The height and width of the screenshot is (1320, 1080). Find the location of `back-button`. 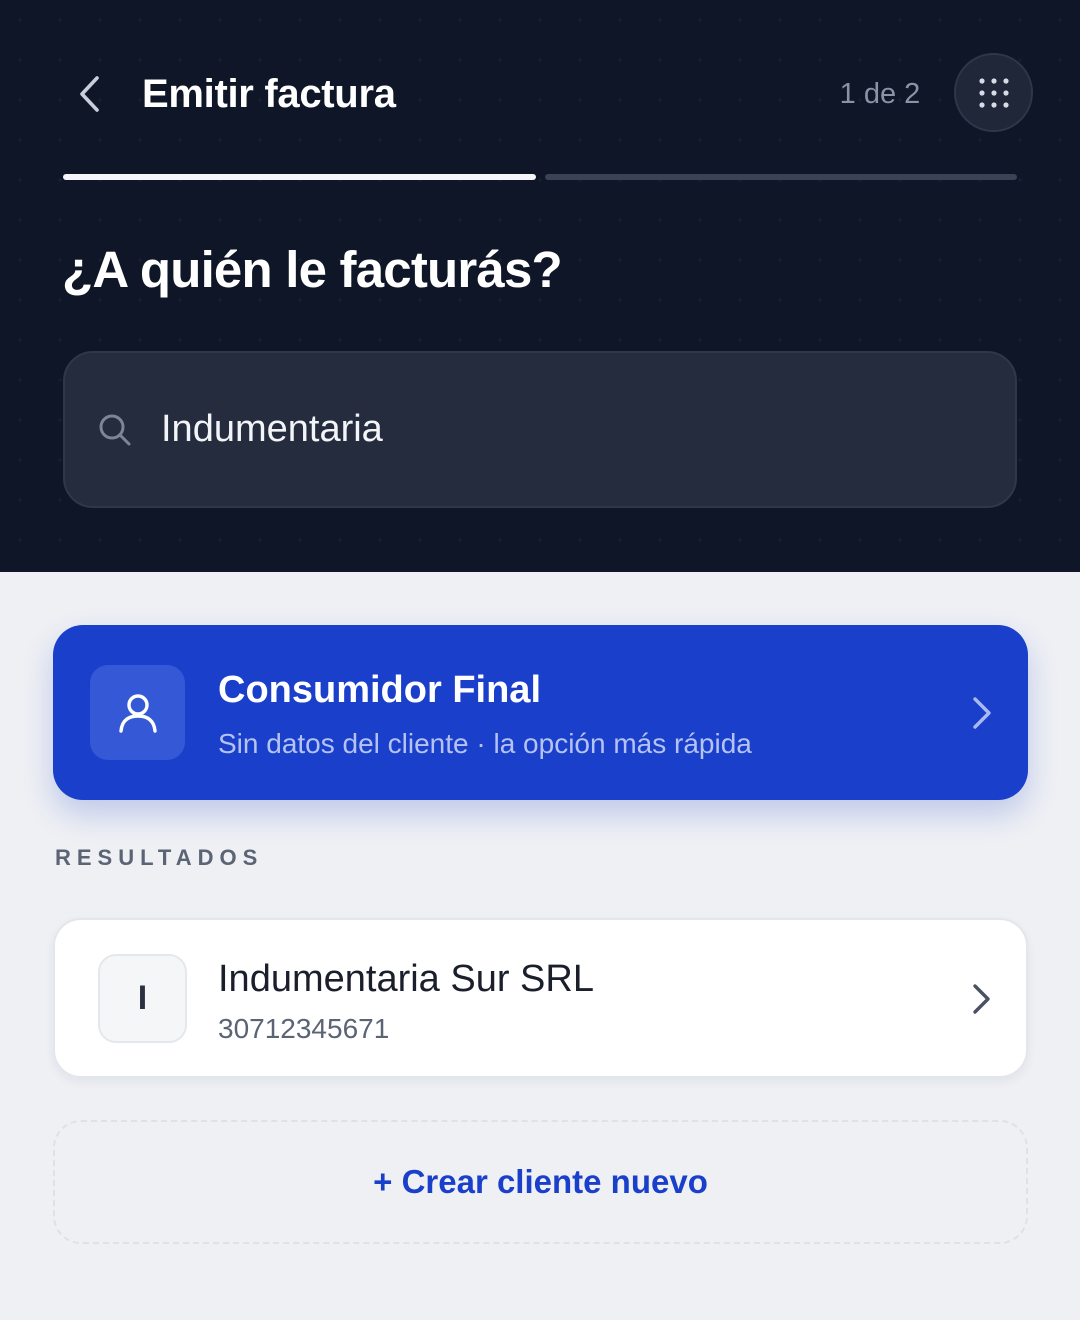

back-button is located at coordinates (90, 94).